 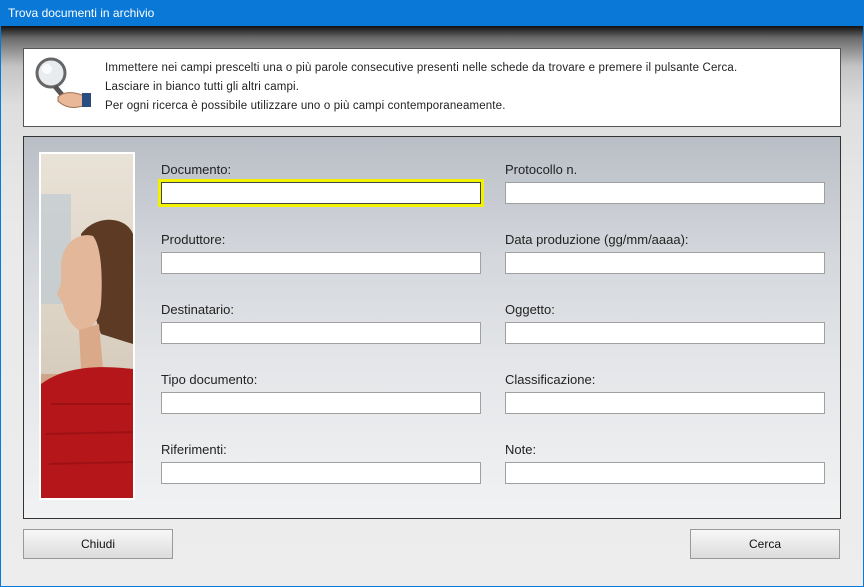 I want to click on destinatario-field, so click(x=321, y=333).